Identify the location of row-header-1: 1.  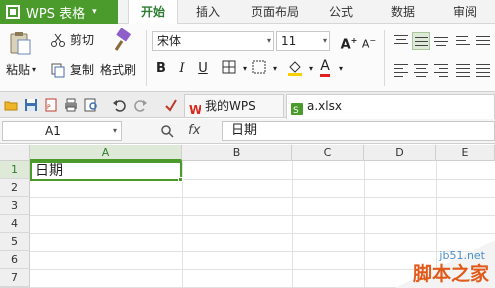
(15, 170).